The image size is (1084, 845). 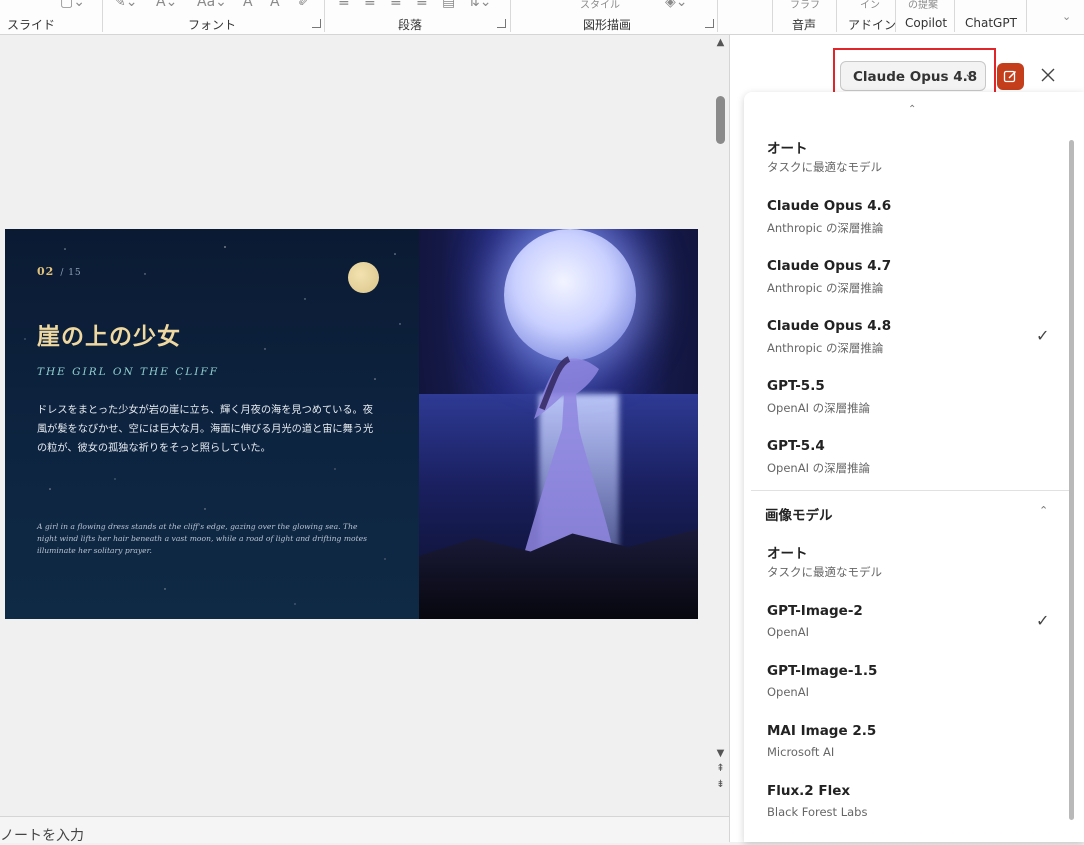 What do you see at coordinates (607, 25) in the screenshot?
I see `group-drawing-label: 図形描画` at bounding box center [607, 25].